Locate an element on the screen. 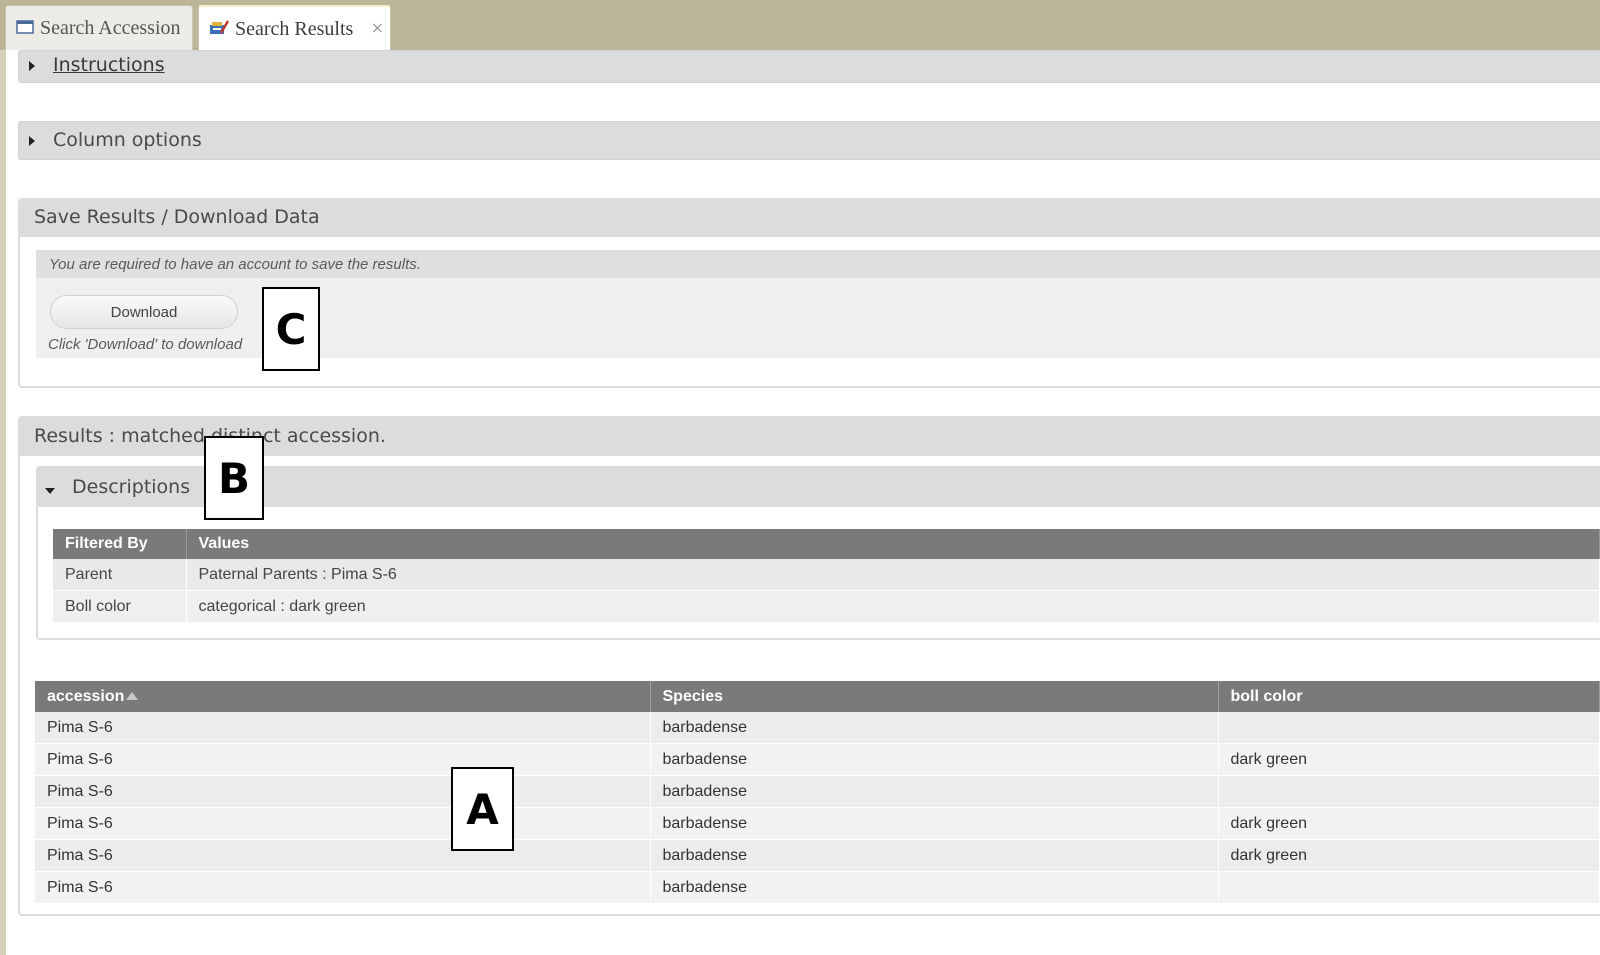  column-header: Values is located at coordinates (893, 544).